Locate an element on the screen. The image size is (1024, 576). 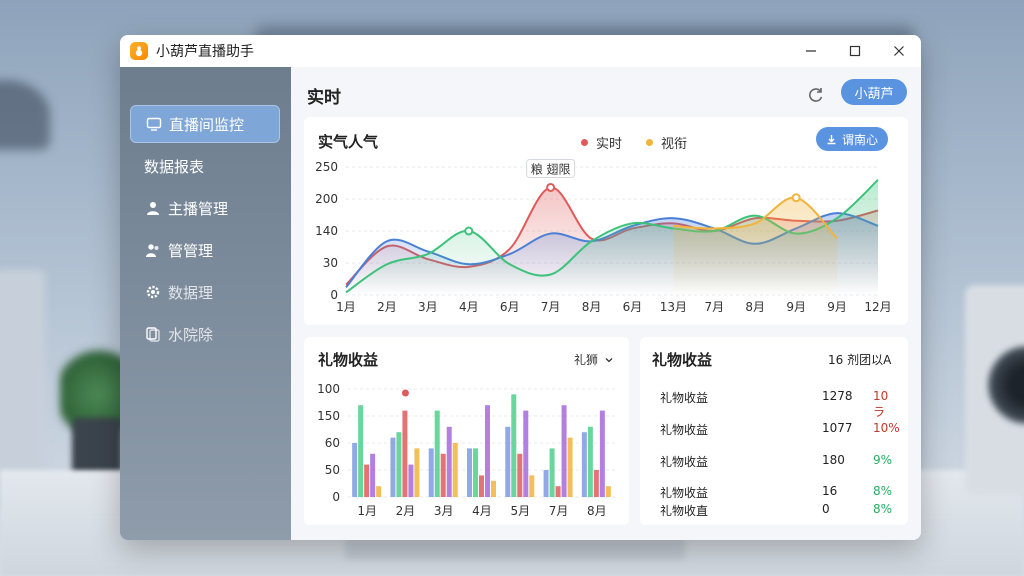
sidebar-item-live-monitor: 直播间监控 is located at coordinates (205, 124).